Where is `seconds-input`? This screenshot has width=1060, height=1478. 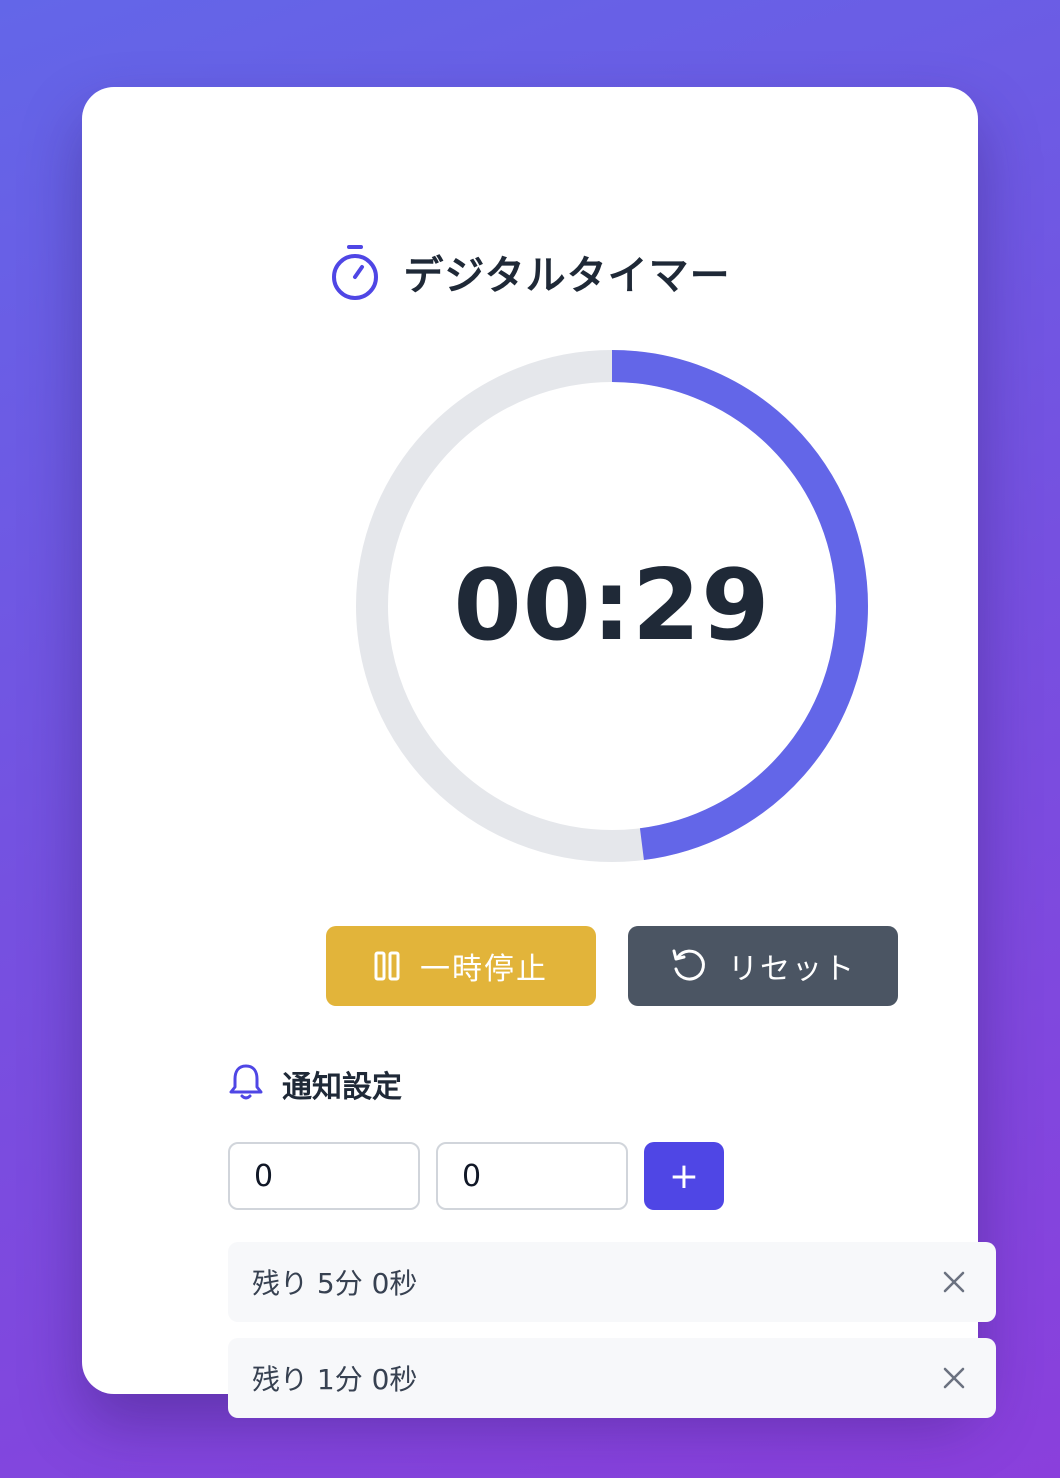 seconds-input is located at coordinates (532, 1176).